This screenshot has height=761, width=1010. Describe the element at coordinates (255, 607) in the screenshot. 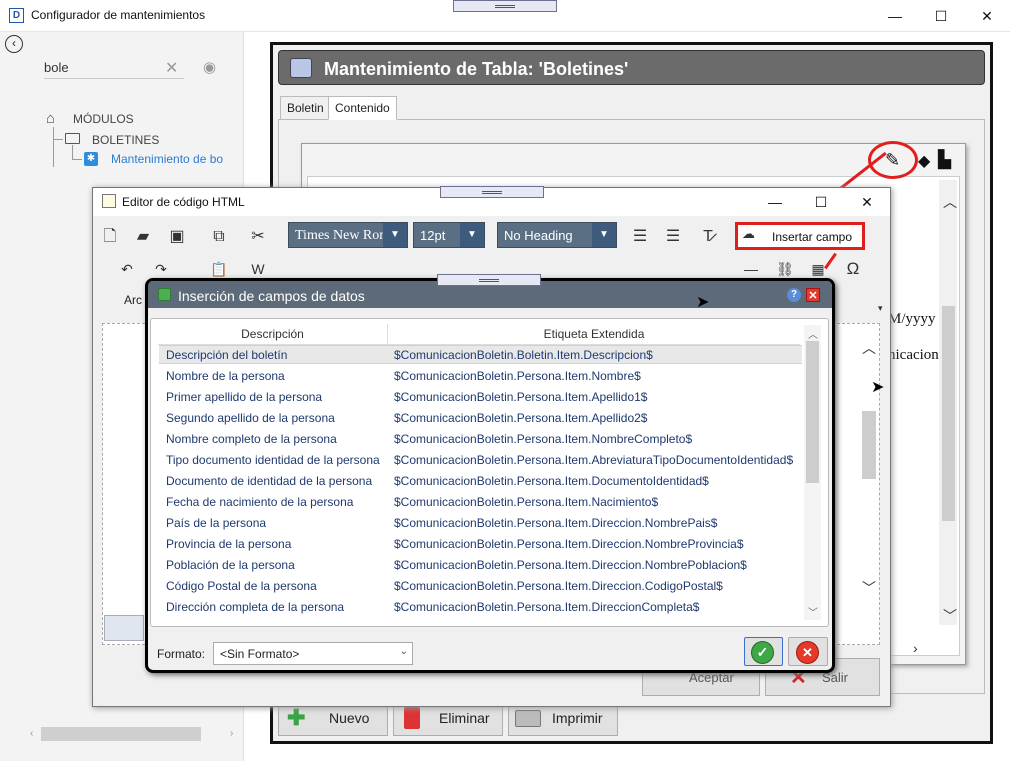

I see `row-description: Dirección completa de la persona` at that location.